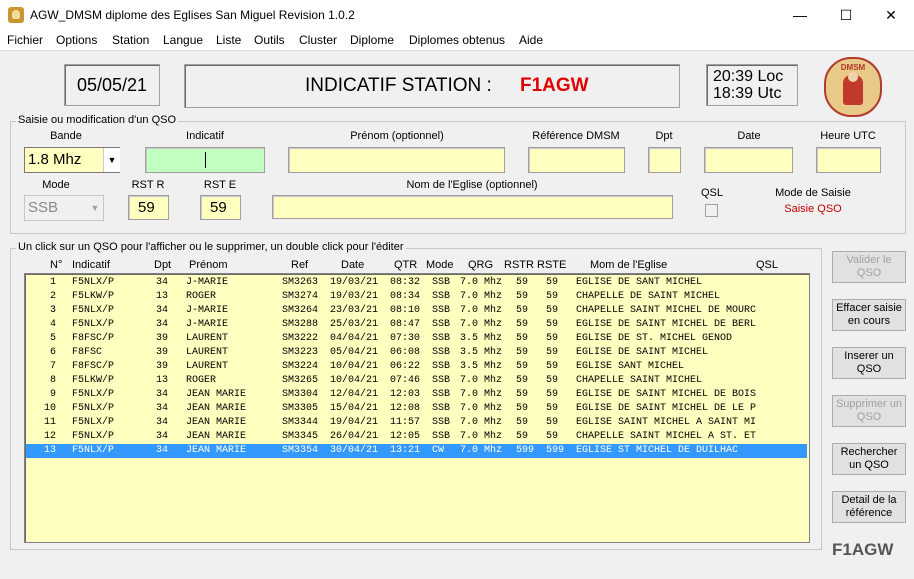 This screenshot has height=579, width=914. I want to click on menu-options: Options, so click(76, 40).